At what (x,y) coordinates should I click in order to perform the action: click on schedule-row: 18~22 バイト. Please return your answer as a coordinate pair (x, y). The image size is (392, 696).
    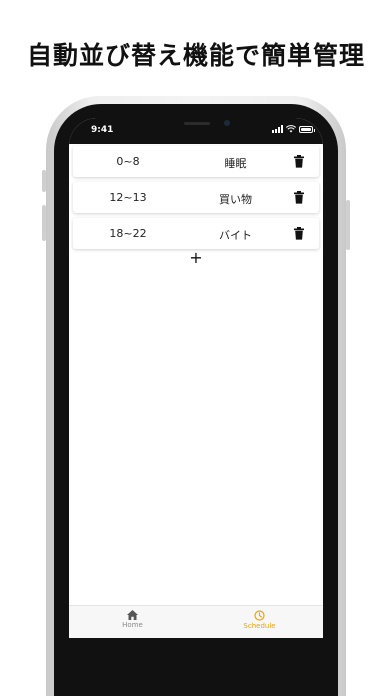
    Looking at the image, I should click on (196, 233).